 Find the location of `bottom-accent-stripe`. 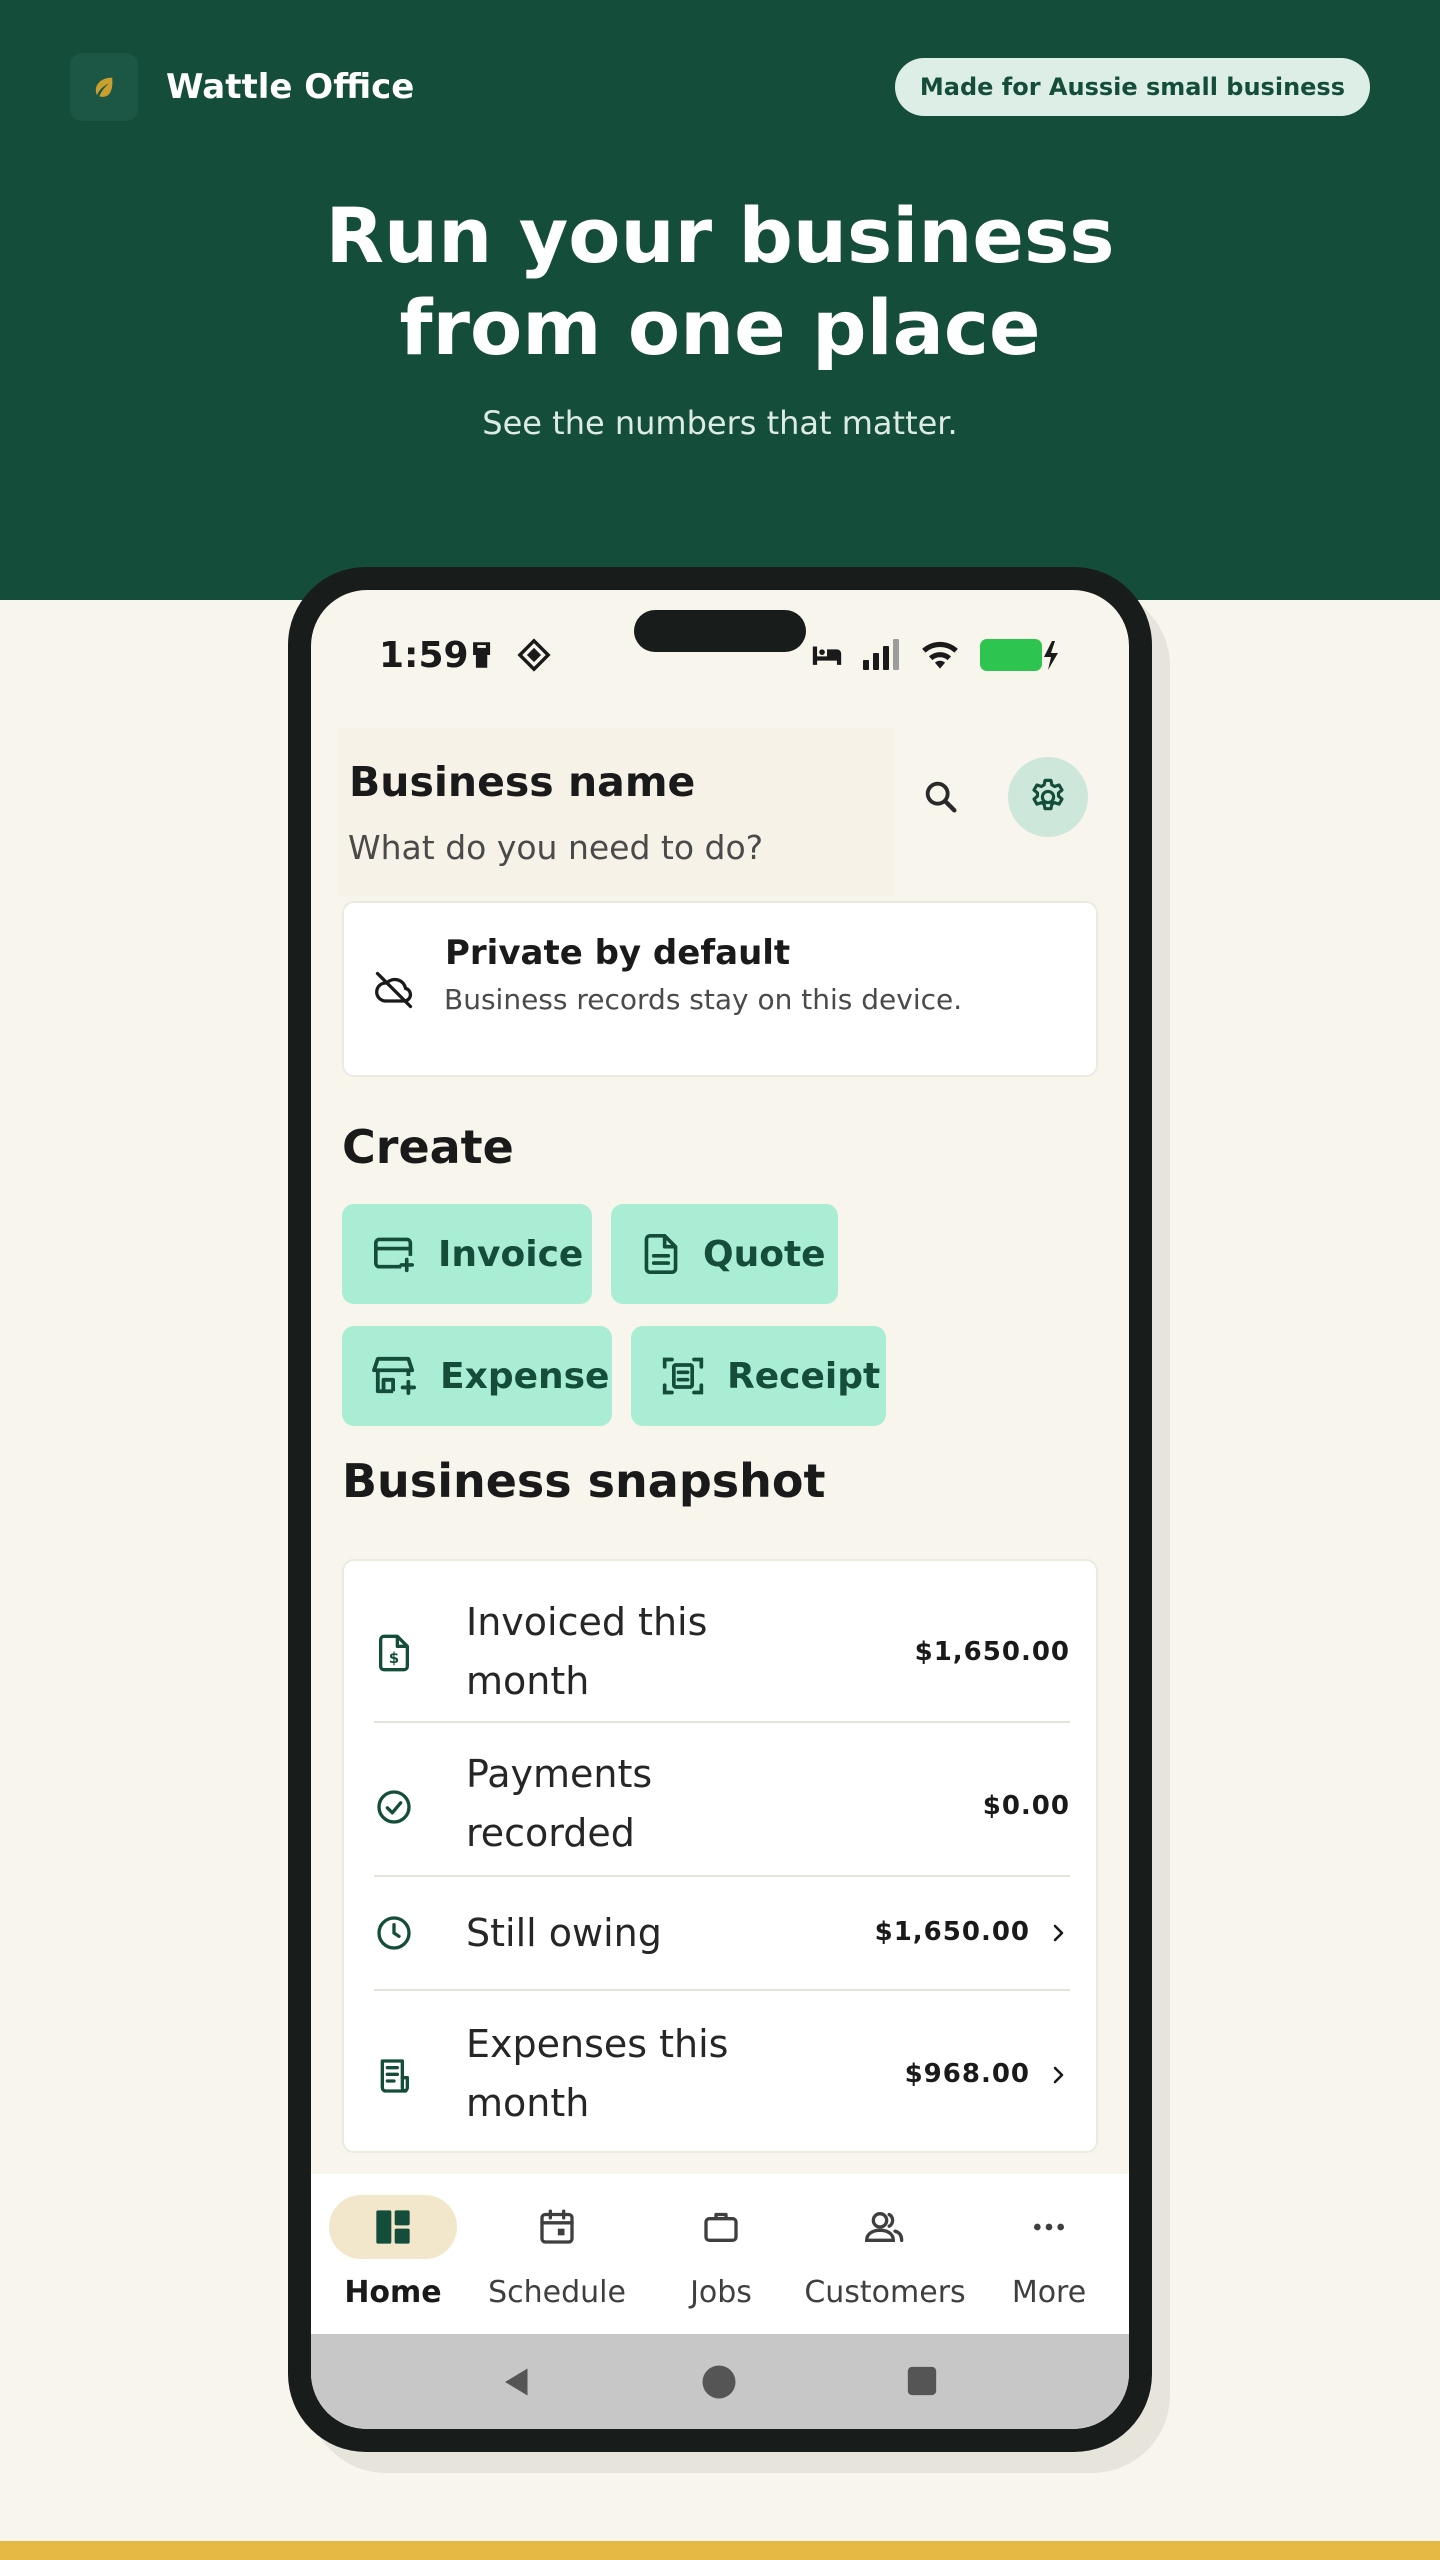

bottom-accent-stripe is located at coordinates (720, 2550).